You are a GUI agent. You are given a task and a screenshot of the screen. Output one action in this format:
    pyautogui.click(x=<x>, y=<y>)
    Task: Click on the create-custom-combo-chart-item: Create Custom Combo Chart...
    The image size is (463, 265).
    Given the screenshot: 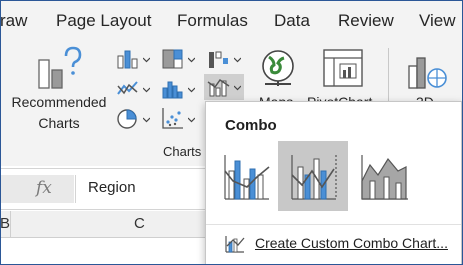 What is the action you would take?
    pyautogui.click(x=338, y=244)
    